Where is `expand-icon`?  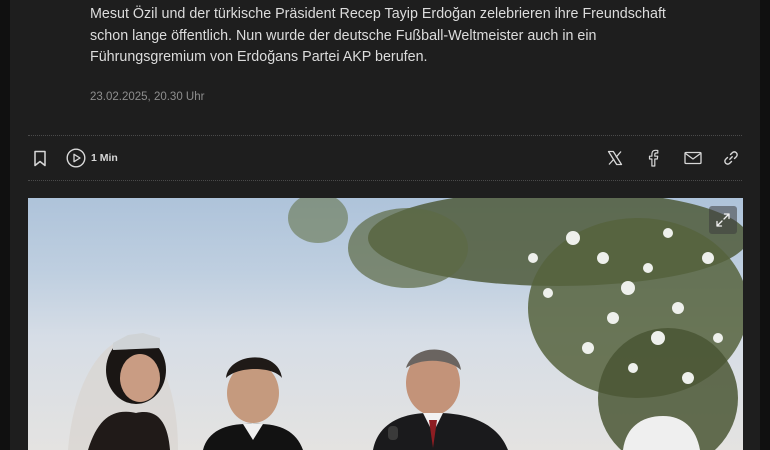
expand-icon is located at coordinates (723, 220).